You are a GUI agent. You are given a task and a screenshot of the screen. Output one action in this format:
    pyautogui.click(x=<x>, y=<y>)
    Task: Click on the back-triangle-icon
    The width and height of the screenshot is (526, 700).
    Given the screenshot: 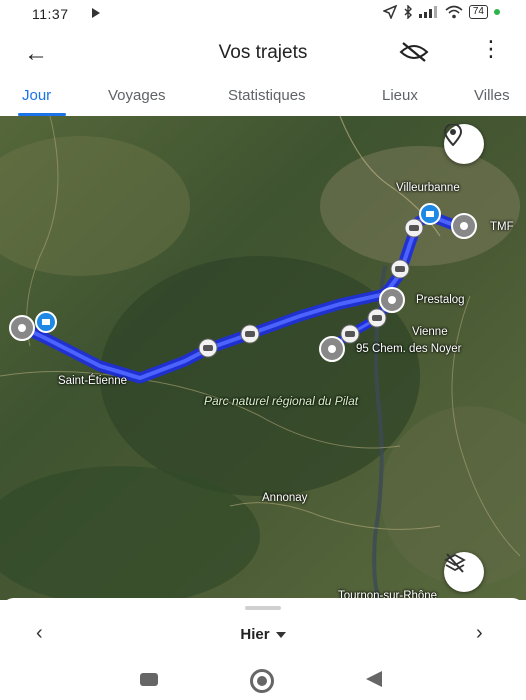 What is the action you would take?
    pyautogui.click(x=374, y=679)
    